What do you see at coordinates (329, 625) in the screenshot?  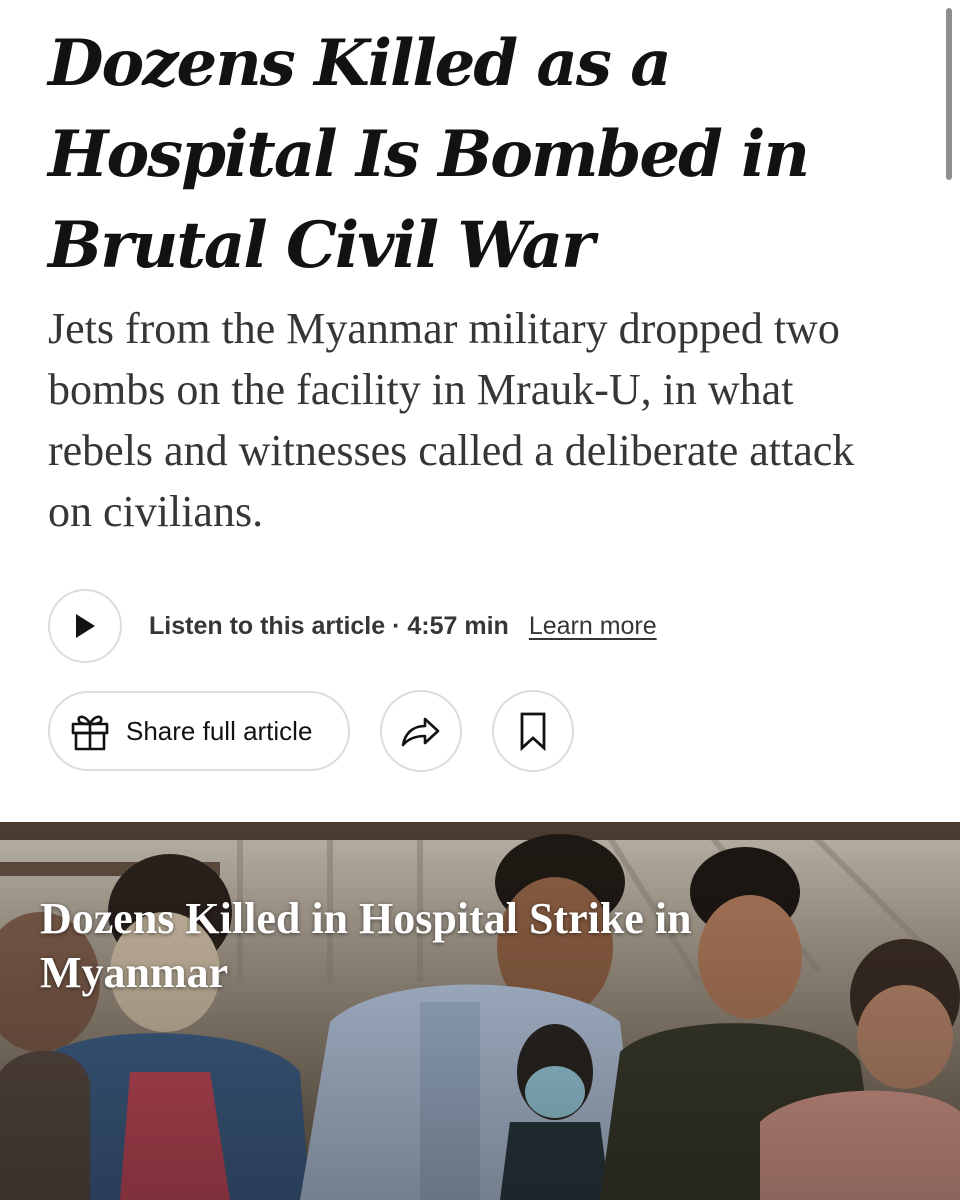 I see `listen-label: Listen to this article · 4:57 min` at bounding box center [329, 625].